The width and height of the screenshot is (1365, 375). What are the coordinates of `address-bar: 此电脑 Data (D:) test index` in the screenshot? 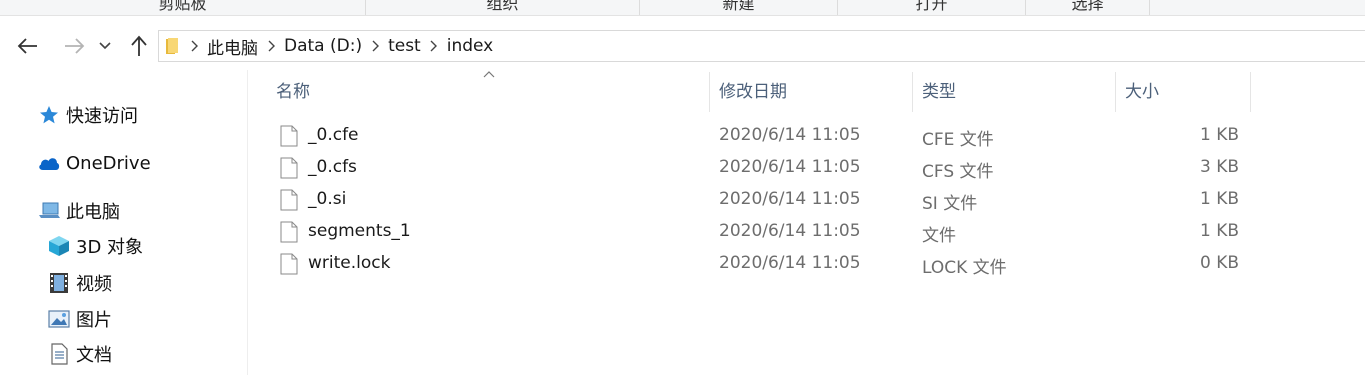 It's located at (761, 46).